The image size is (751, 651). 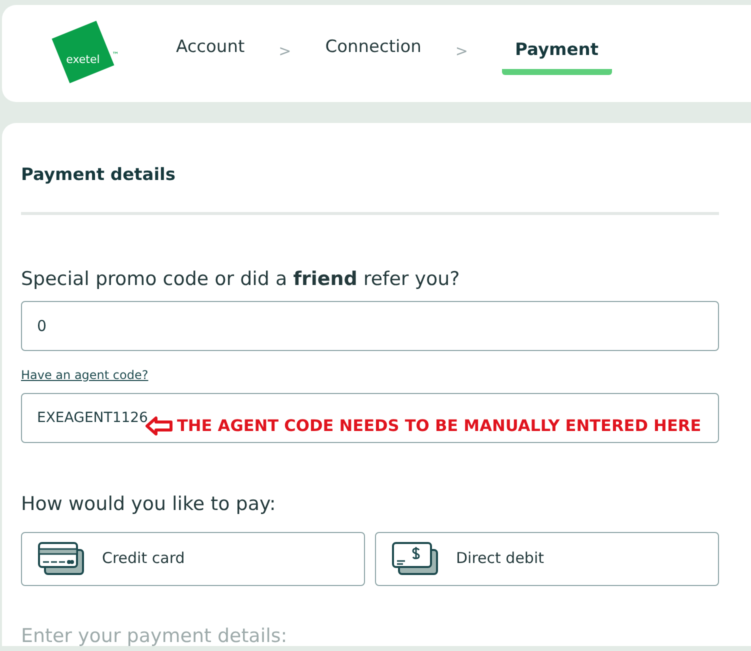 I want to click on agent-code-link: Have an agent code?, so click(x=84, y=375).